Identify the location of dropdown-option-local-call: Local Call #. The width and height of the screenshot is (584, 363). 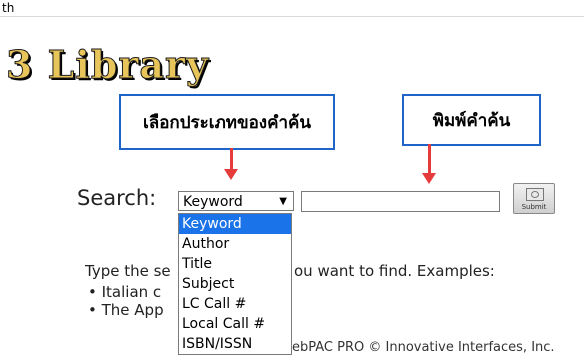
(235, 324).